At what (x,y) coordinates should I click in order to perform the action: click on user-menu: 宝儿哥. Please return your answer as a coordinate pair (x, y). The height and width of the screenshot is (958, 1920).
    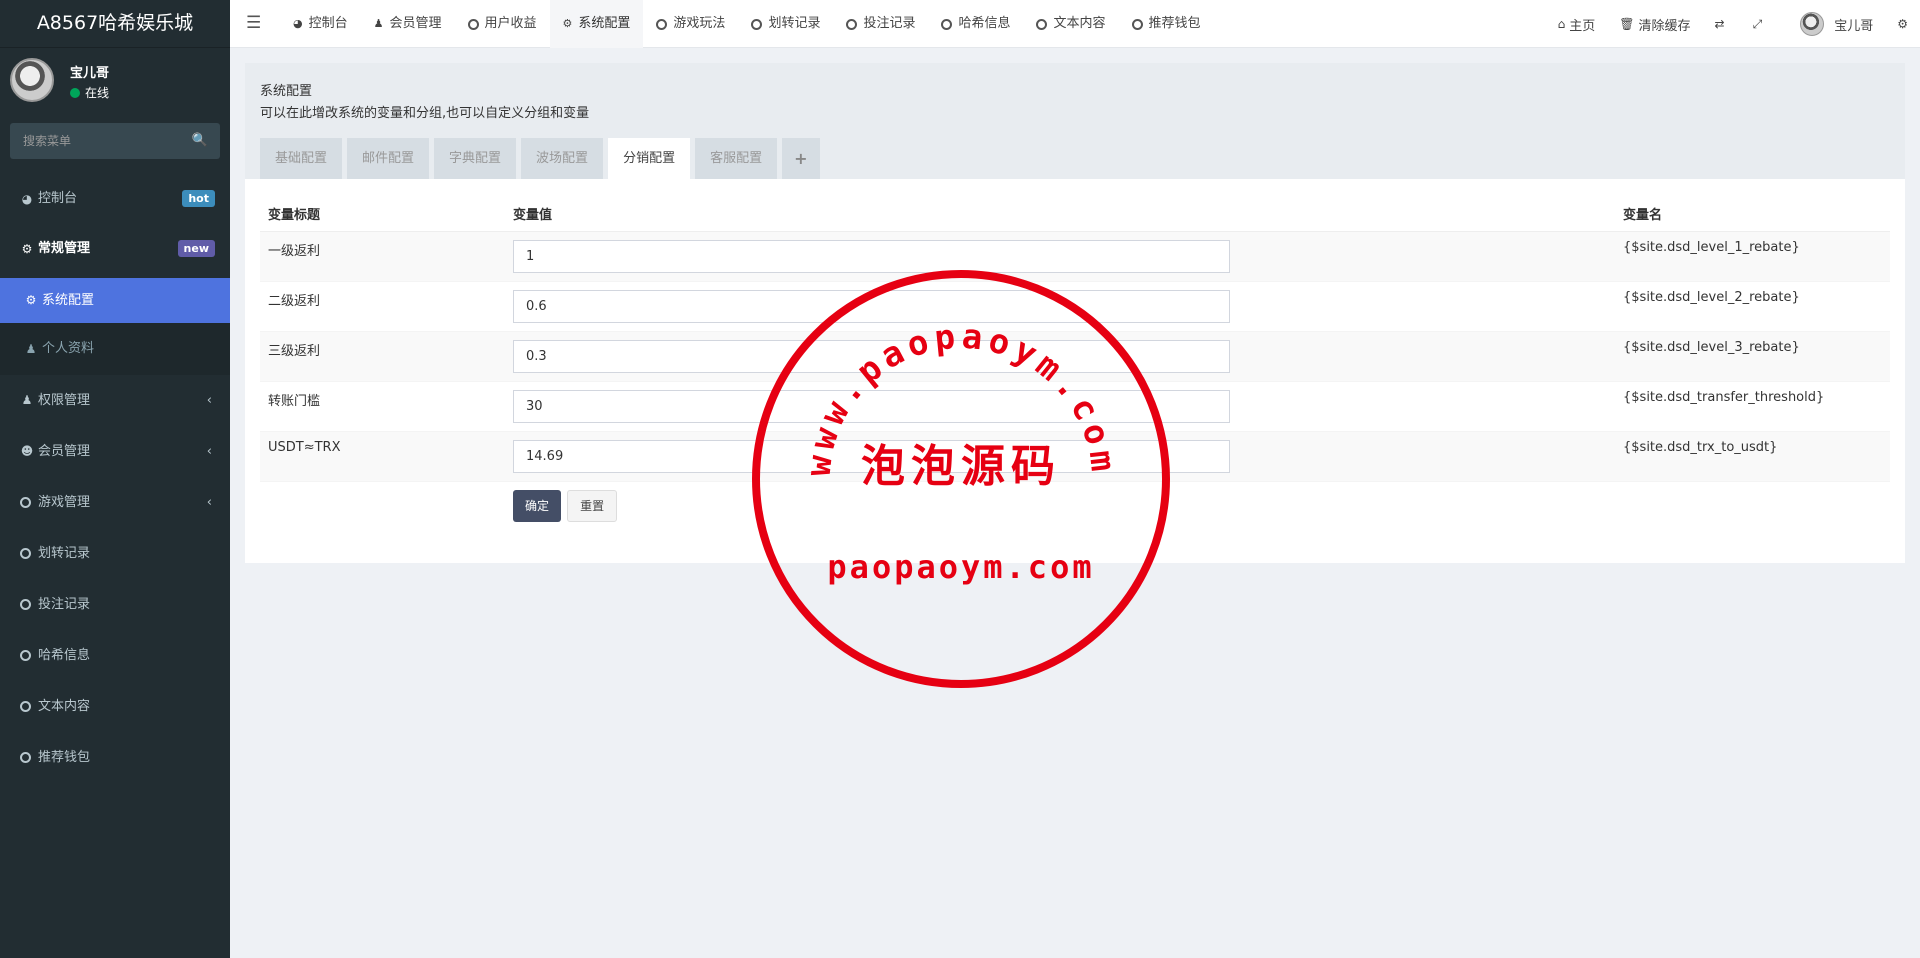
    Looking at the image, I should click on (1831, 24).